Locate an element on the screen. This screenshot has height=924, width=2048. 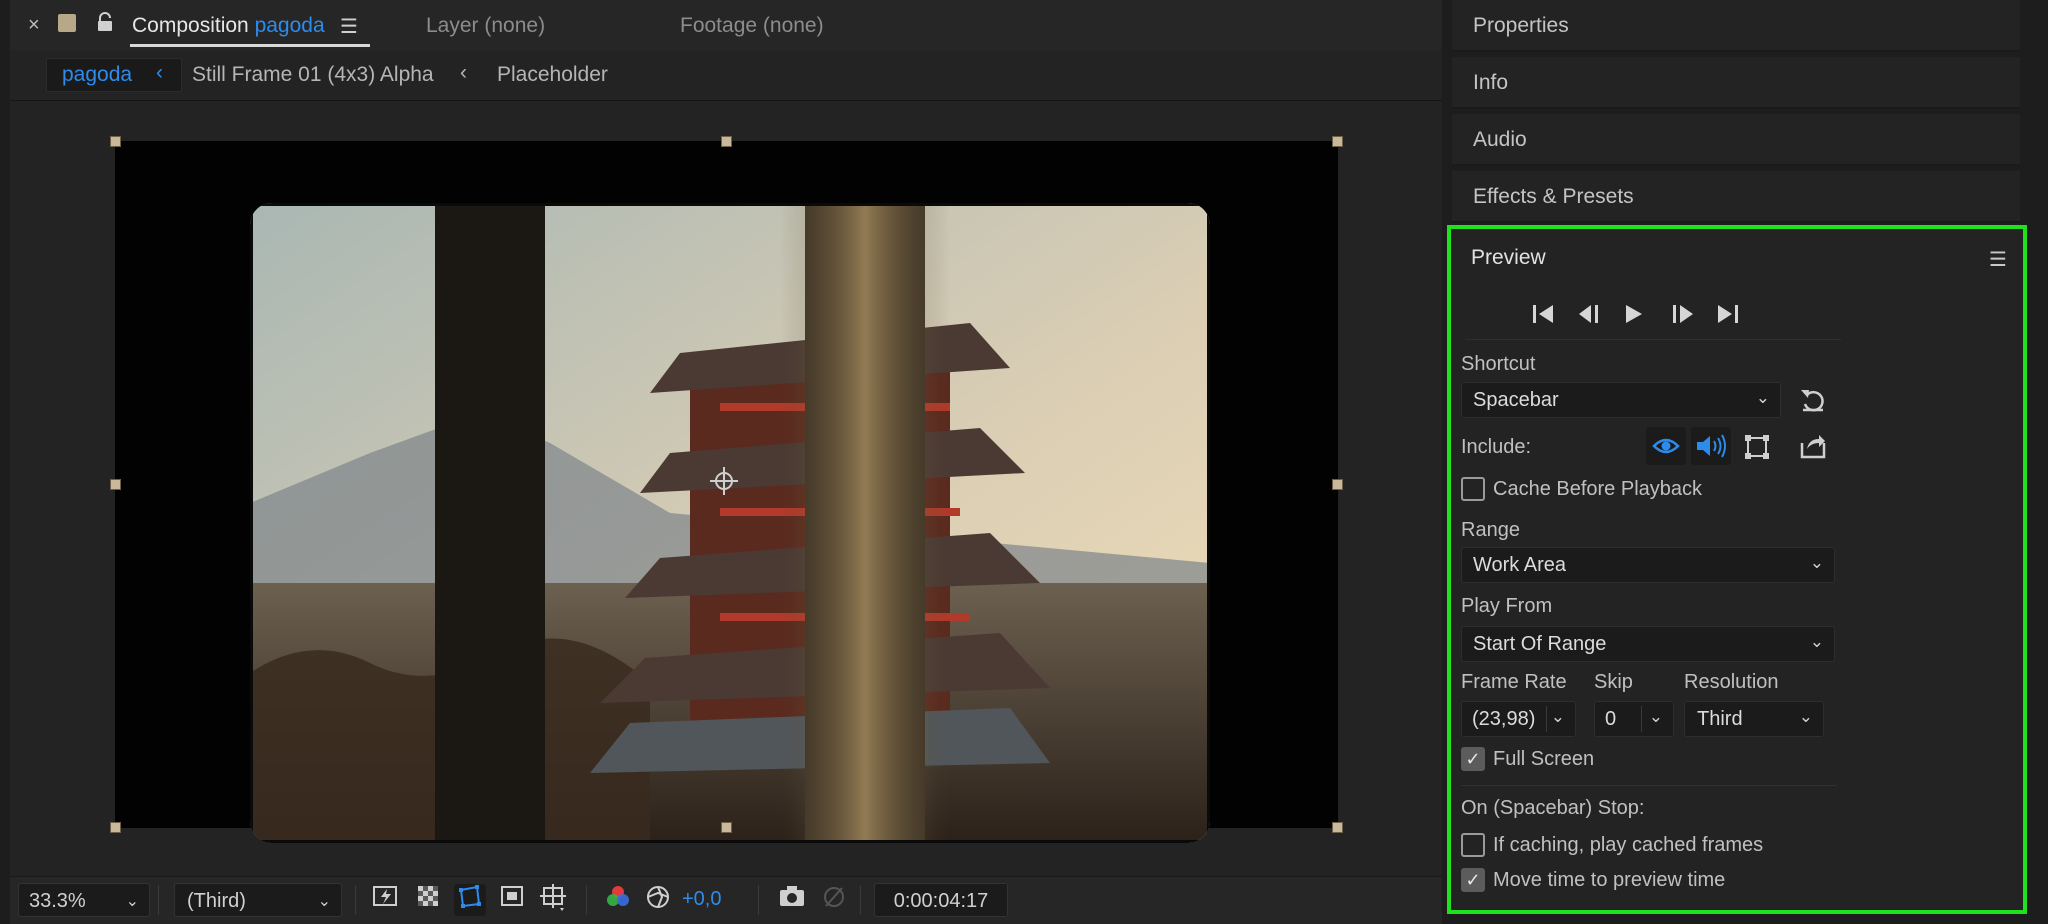
reset-exposure-icon is located at coordinates (658, 900).